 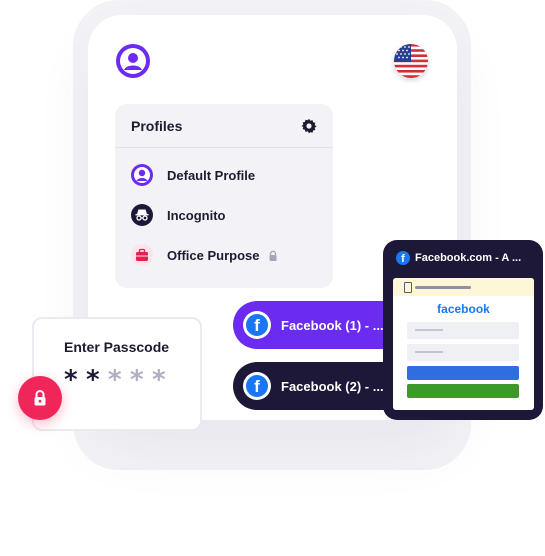 I want to click on profile-label: Incognito, so click(x=196, y=215).